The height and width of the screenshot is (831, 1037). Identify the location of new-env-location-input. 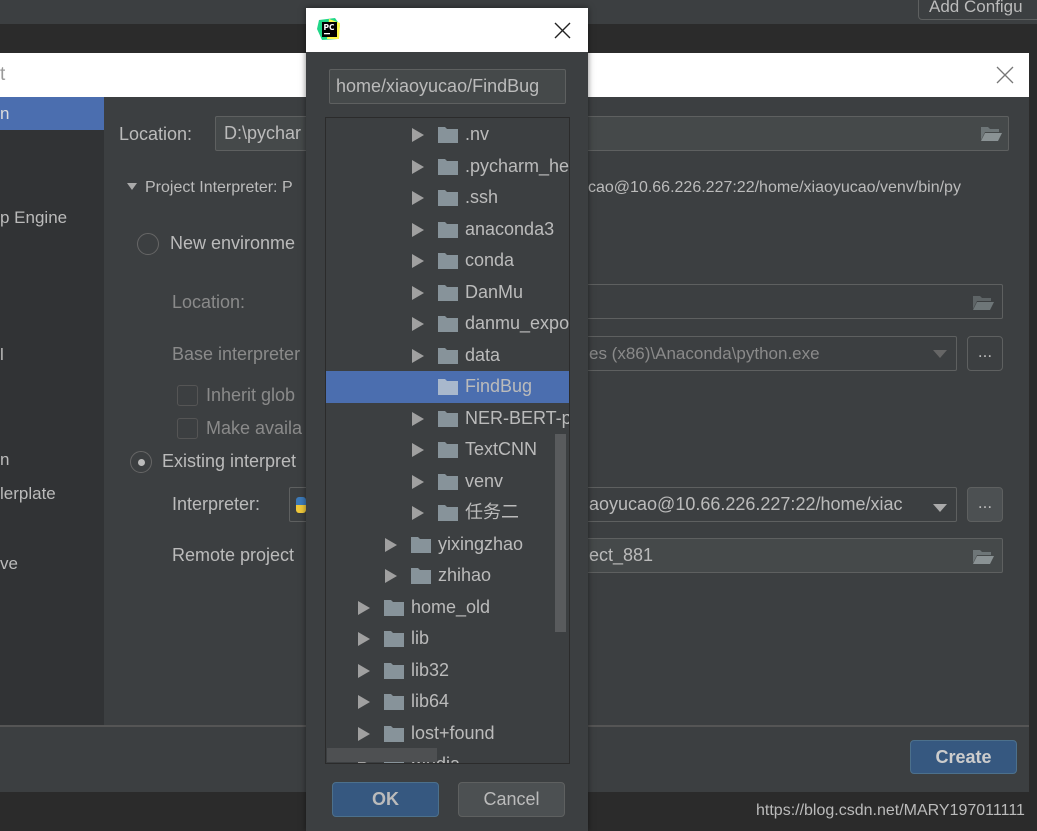
(781, 301).